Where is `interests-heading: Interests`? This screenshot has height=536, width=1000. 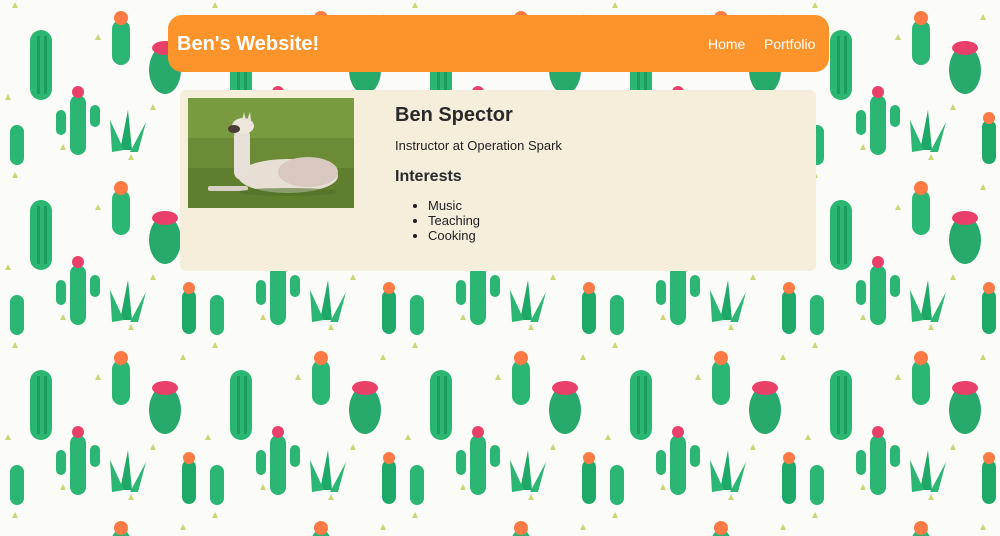 interests-heading: Interests is located at coordinates (428, 176).